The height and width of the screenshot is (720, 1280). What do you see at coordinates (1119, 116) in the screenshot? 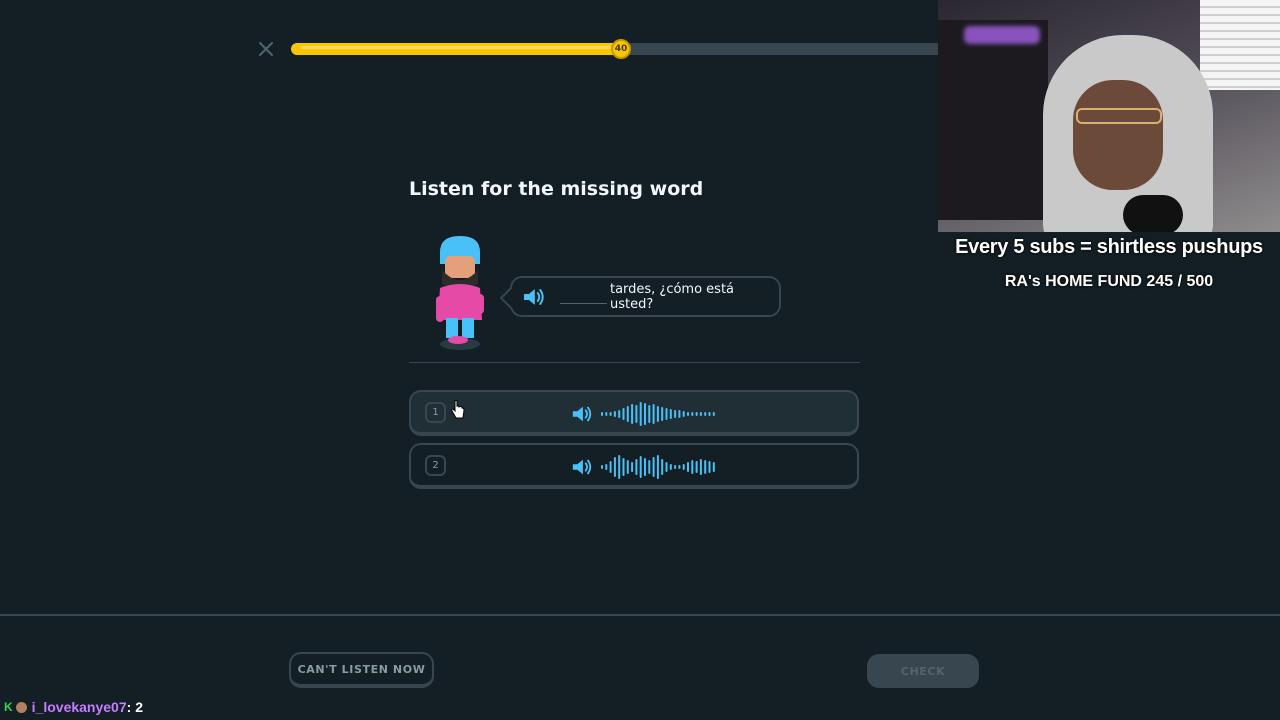
I see `webcam-streamer-glasses` at bounding box center [1119, 116].